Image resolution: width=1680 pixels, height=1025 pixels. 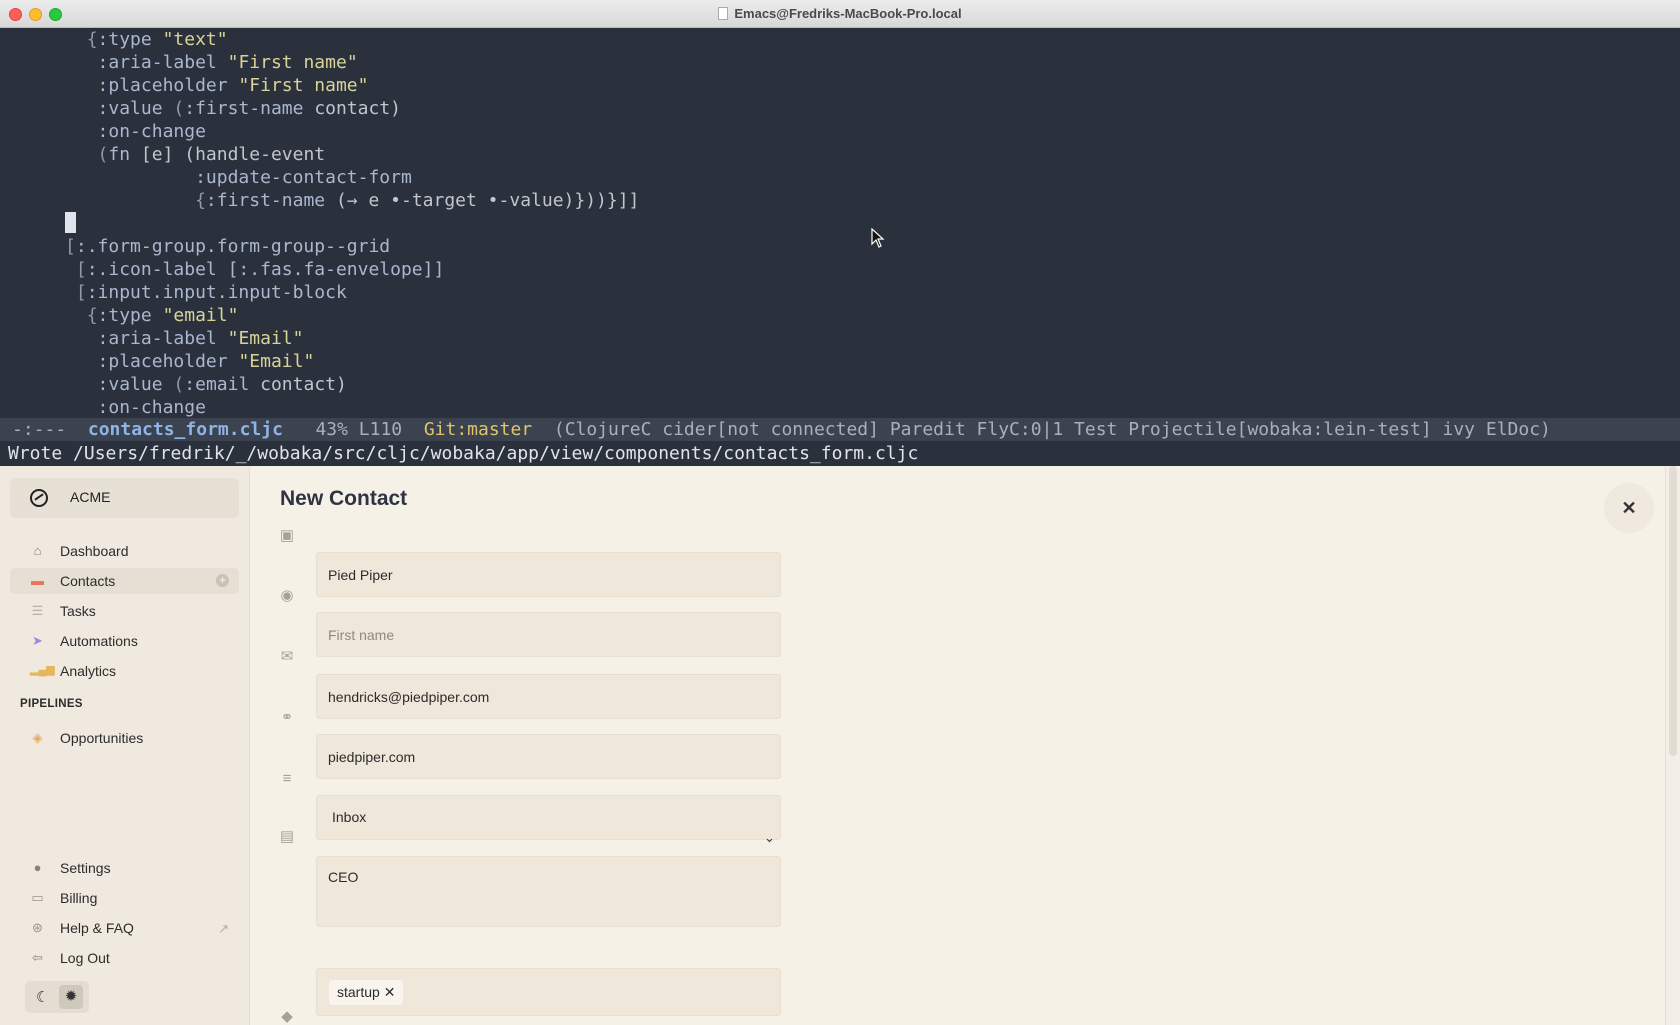 I want to click on tasks-icon: ☰, so click(x=37, y=610).